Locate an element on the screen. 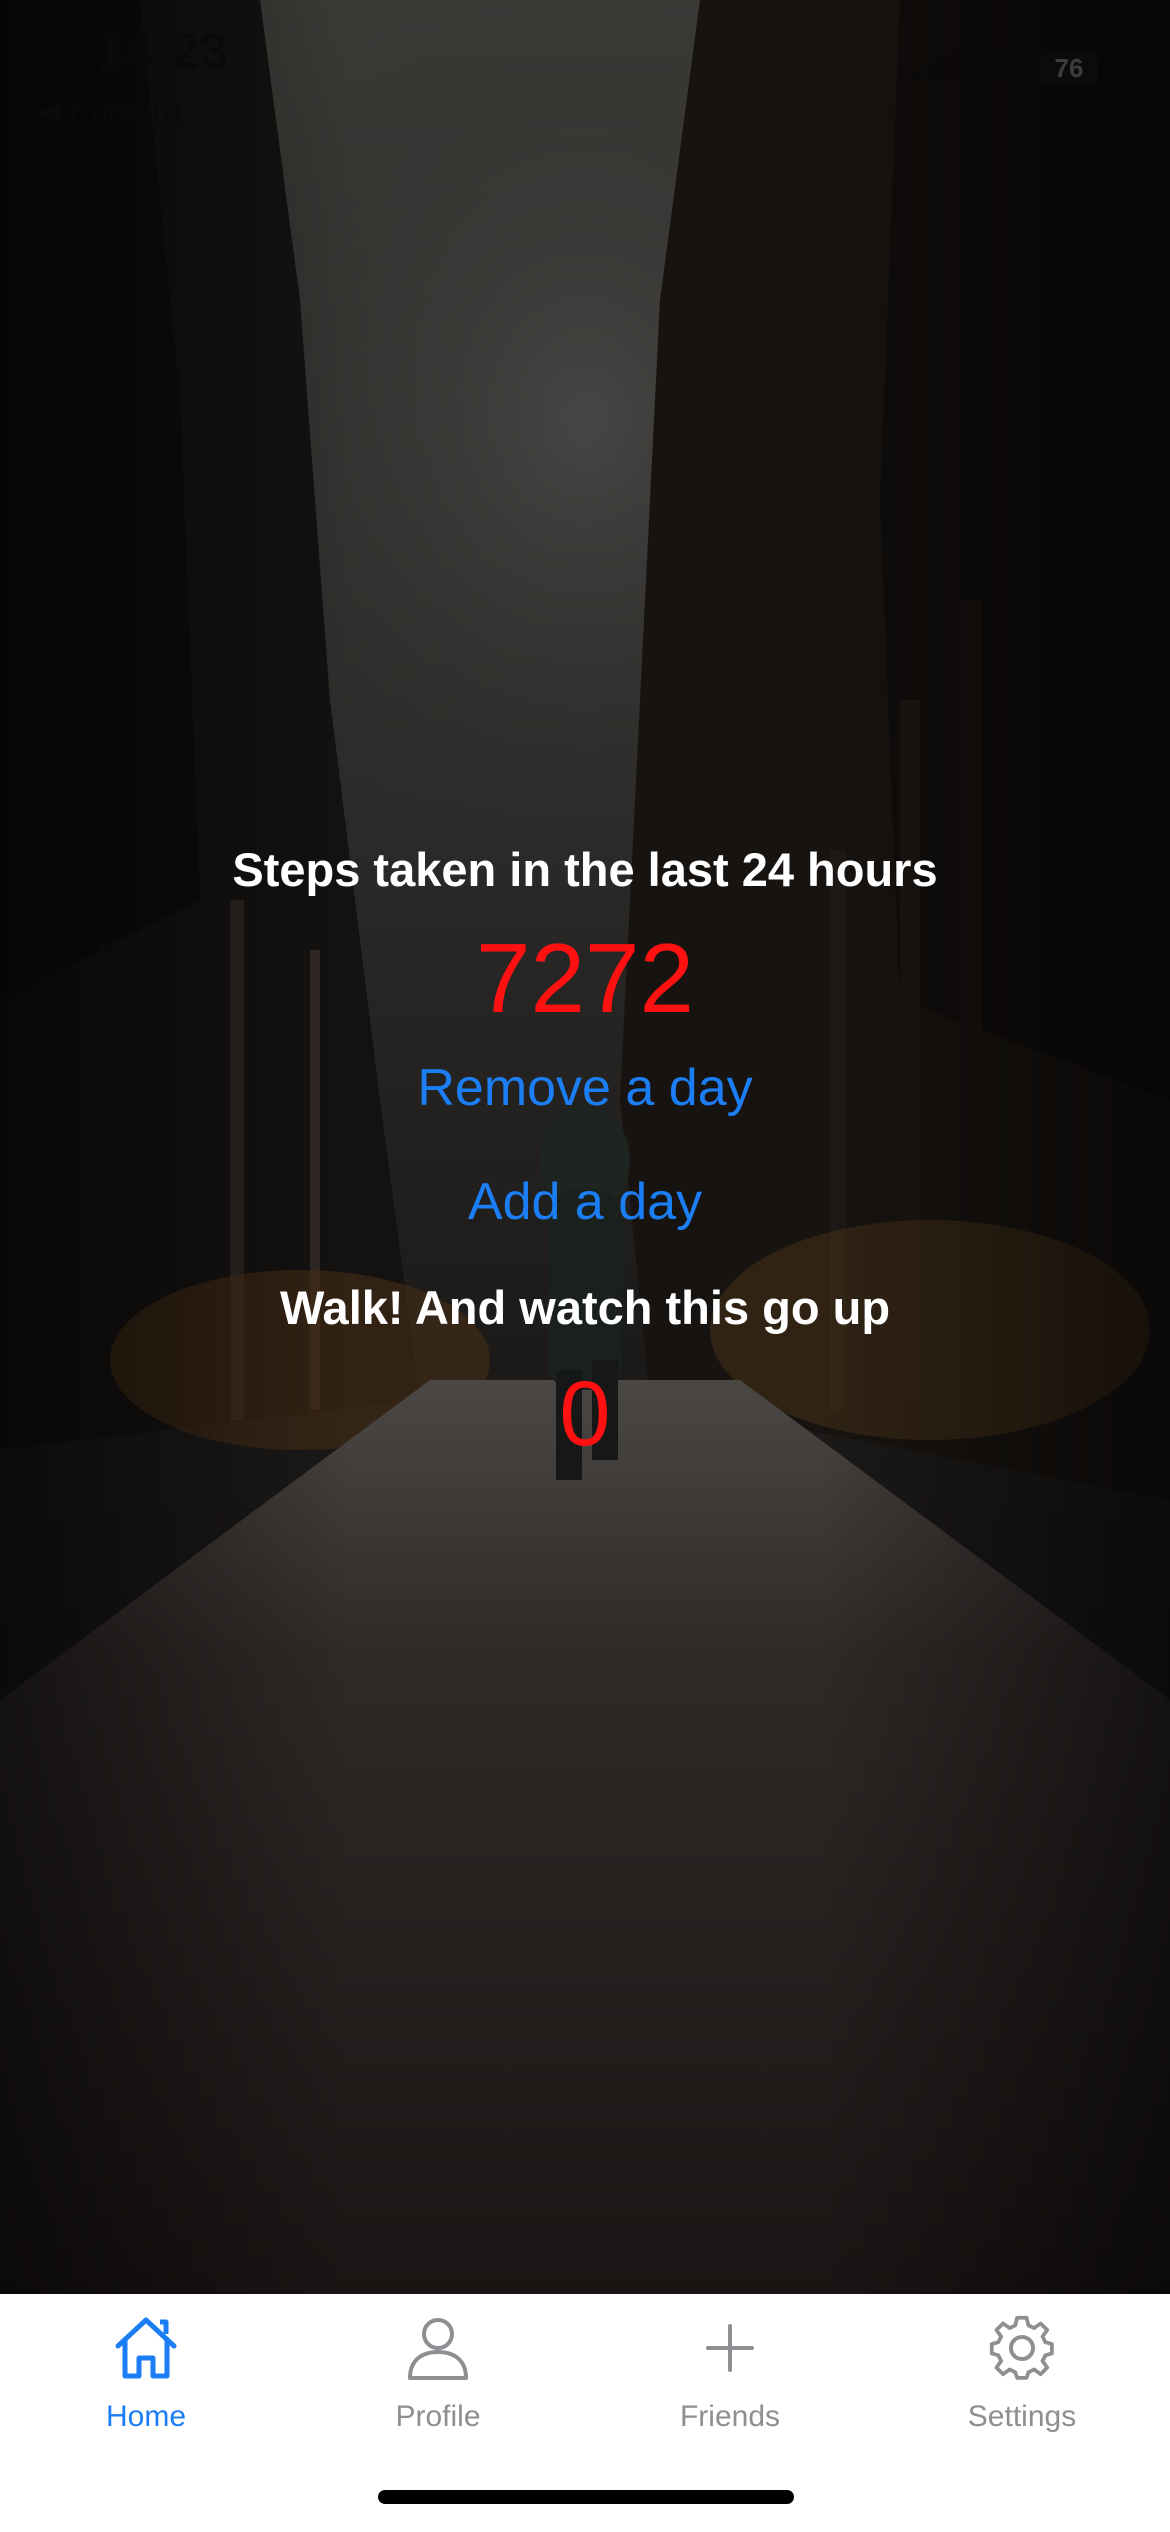 Image resolution: width=1170 pixels, height=2532 pixels. gear-icon is located at coordinates (1022, 2348).